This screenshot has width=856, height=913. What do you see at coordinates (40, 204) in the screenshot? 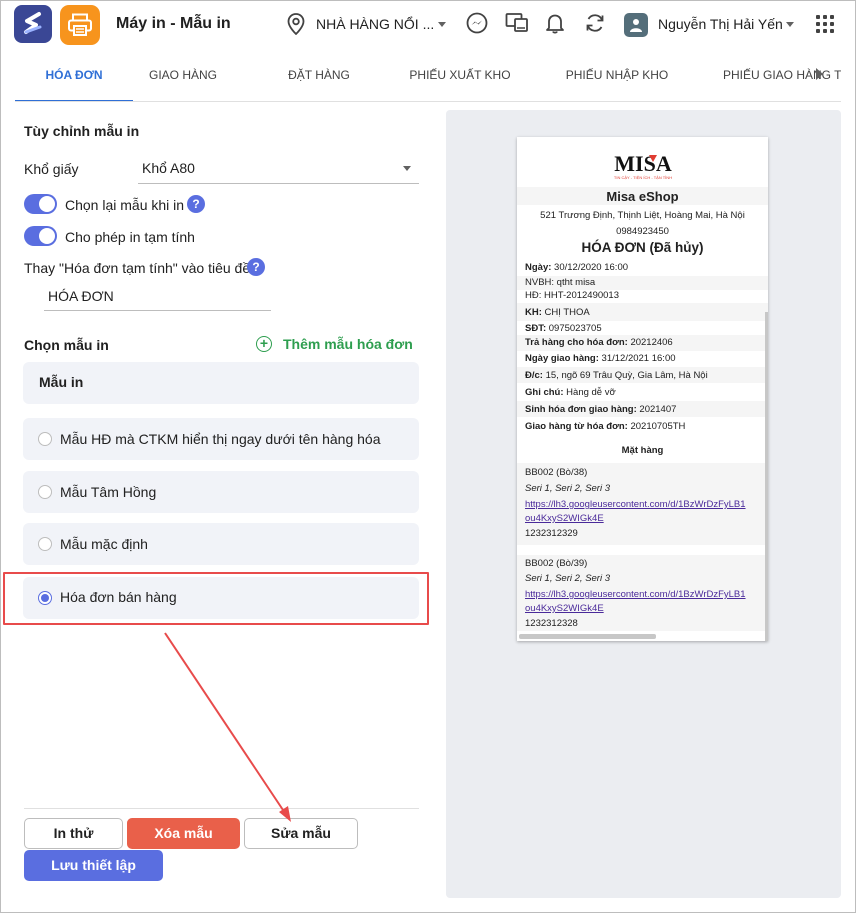
I see `reselect-template-toggle` at bounding box center [40, 204].